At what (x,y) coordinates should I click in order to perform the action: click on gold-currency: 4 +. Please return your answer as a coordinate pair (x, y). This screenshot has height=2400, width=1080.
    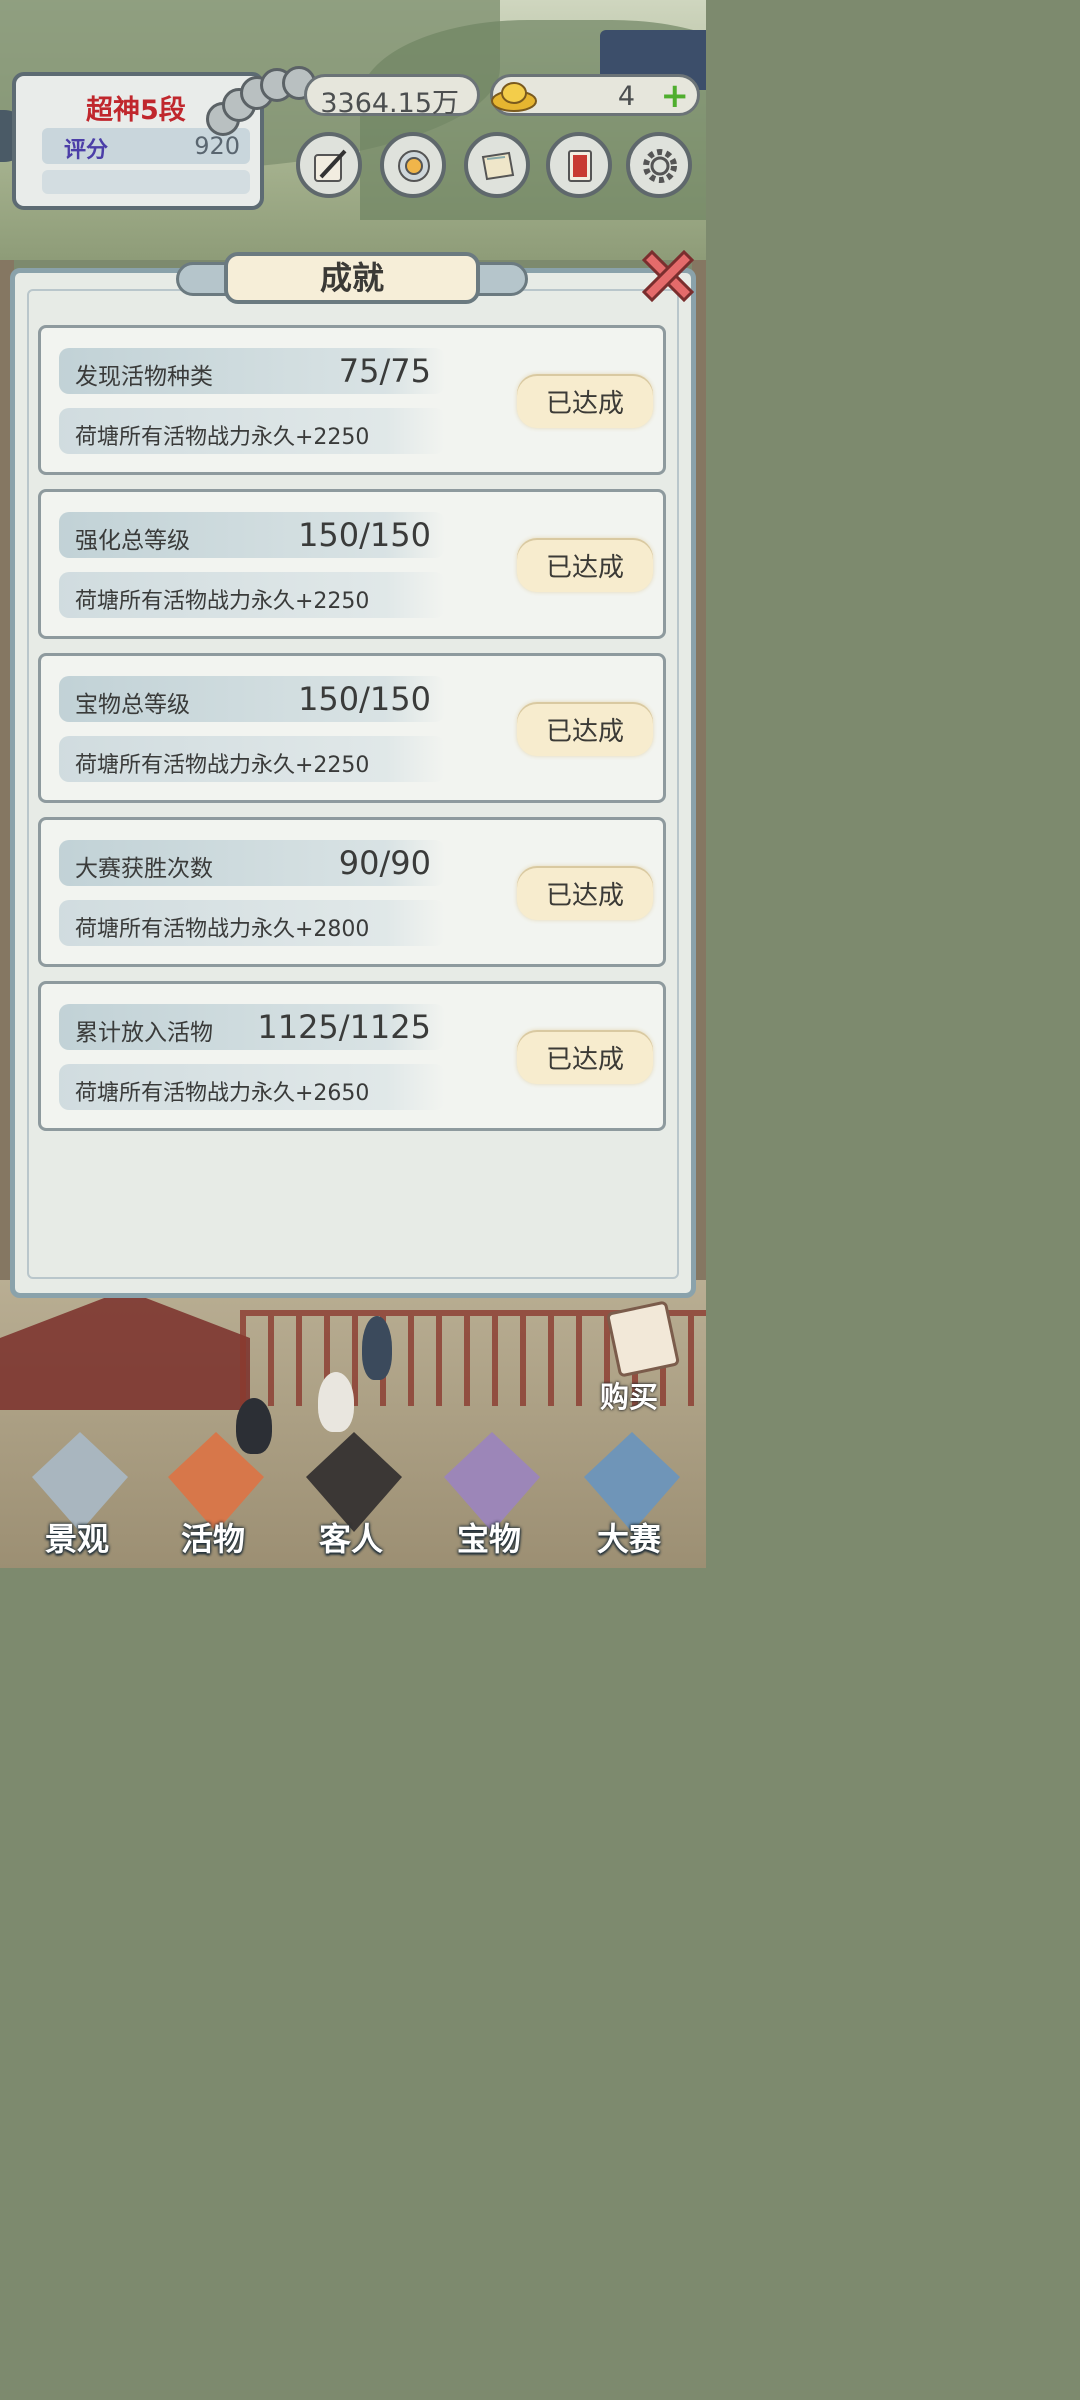
    Looking at the image, I should click on (595, 95).